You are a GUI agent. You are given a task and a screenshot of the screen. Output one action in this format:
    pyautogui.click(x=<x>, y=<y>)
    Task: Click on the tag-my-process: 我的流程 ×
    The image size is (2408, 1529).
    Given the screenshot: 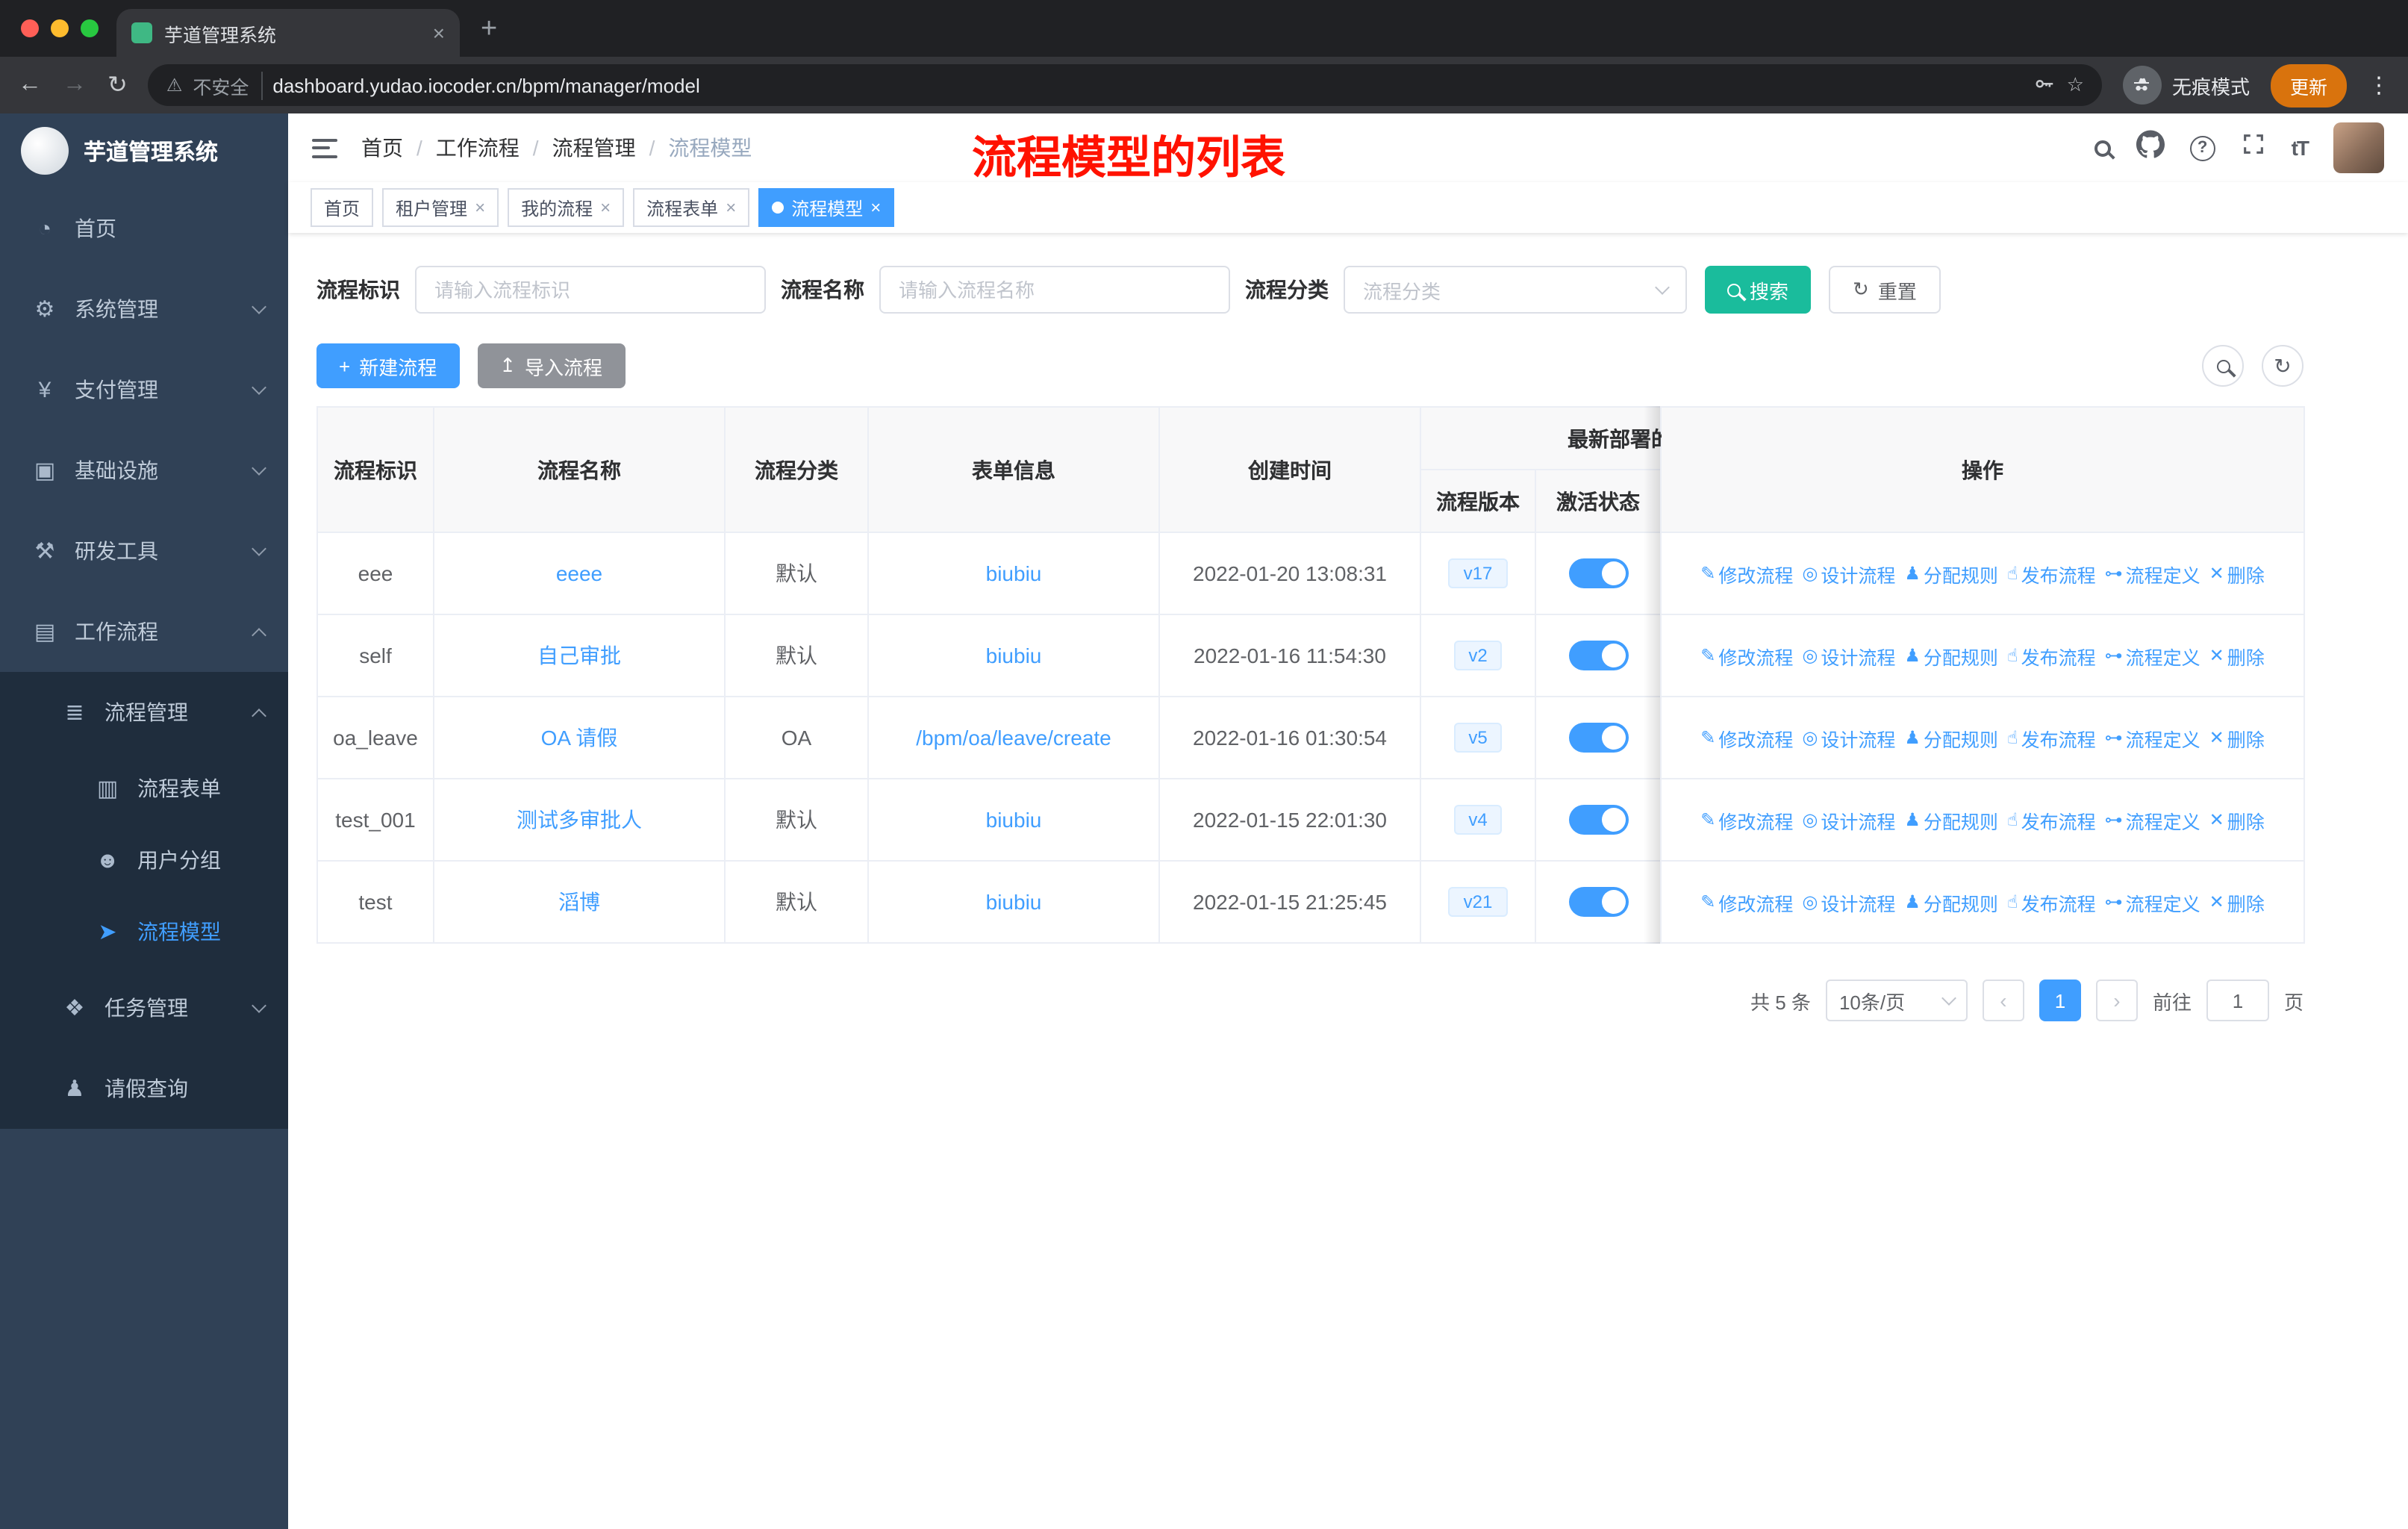 What is the action you would take?
    pyautogui.click(x=566, y=207)
    